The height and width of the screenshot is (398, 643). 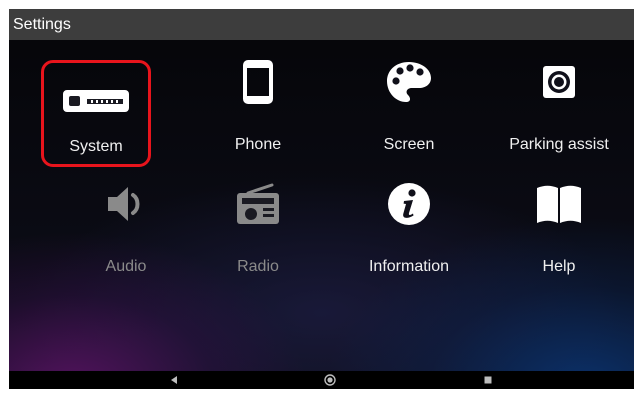 I want to click on tile-system: System, so click(x=96, y=113).